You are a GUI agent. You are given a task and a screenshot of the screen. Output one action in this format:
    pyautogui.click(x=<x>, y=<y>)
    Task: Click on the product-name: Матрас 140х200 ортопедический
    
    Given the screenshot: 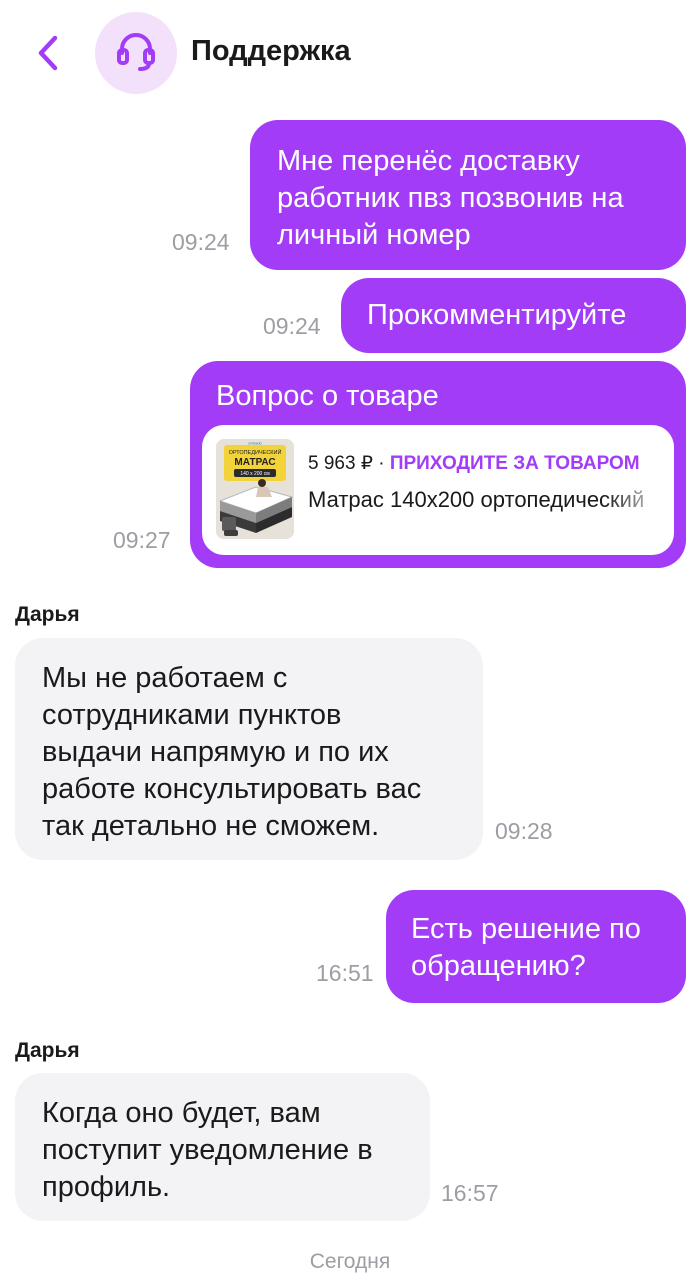 What is the action you would take?
    pyautogui.click(x=476, y=499)
    